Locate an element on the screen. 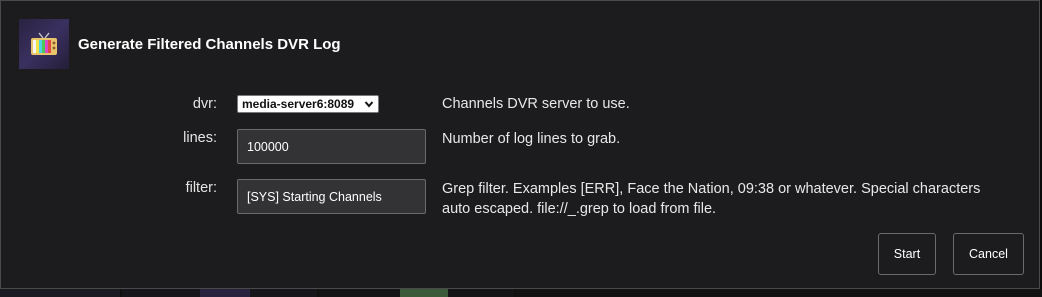  lines-help: Number of log lines to grab. is located at coordinates (531, 139).